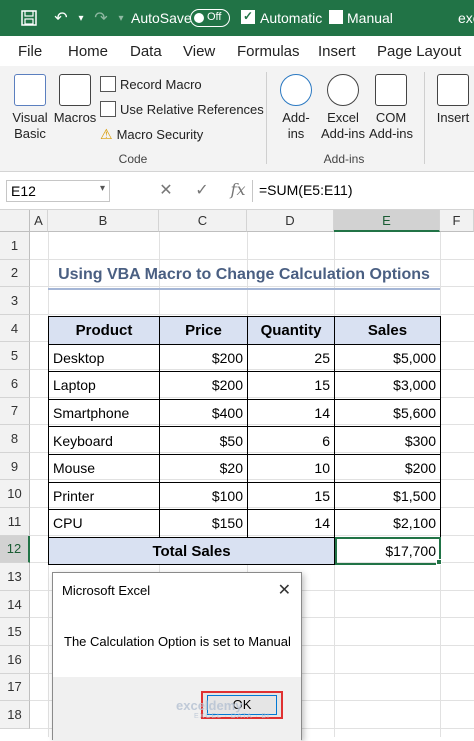  I want to click on select-all-corner, so click(15, 221).